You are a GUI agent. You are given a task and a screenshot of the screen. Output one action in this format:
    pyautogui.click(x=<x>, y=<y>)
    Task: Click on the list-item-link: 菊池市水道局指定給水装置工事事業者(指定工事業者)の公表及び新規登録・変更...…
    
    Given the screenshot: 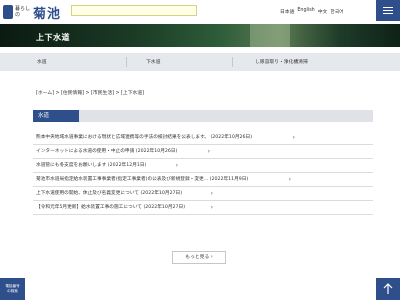 What is the action you would take?
    pyautogui.click(x=142, y=179)
    